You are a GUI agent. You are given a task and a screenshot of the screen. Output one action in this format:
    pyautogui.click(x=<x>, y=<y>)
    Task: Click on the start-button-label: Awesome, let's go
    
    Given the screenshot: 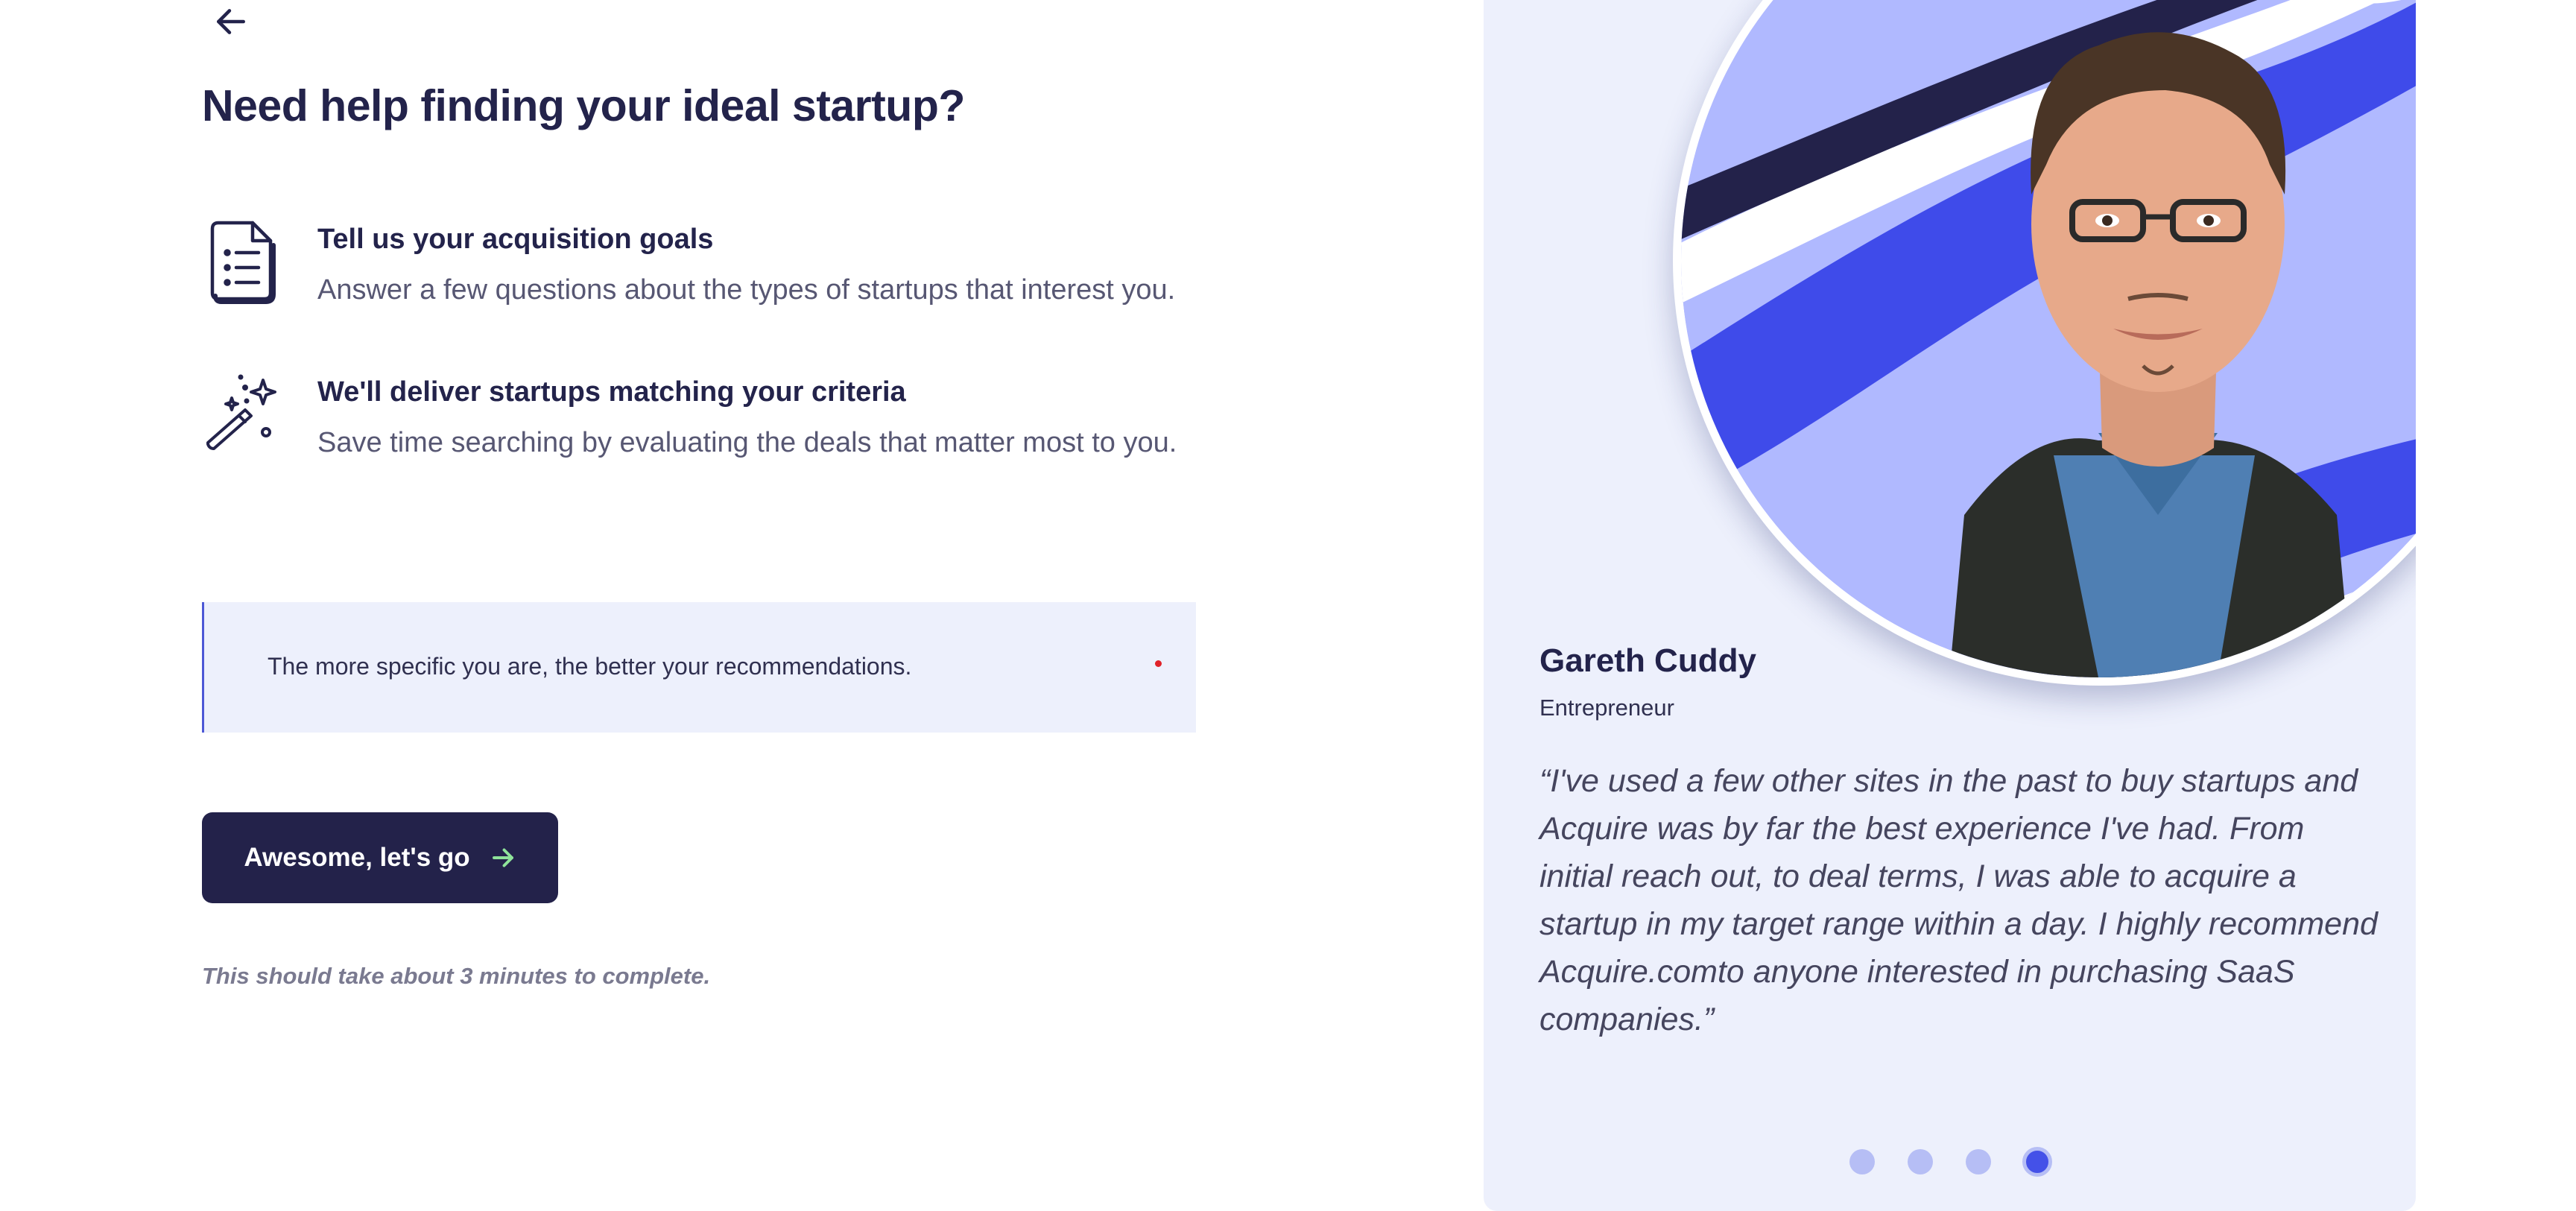 What is the action you would take?
    pyautogui.click(x=357, y=857)
    